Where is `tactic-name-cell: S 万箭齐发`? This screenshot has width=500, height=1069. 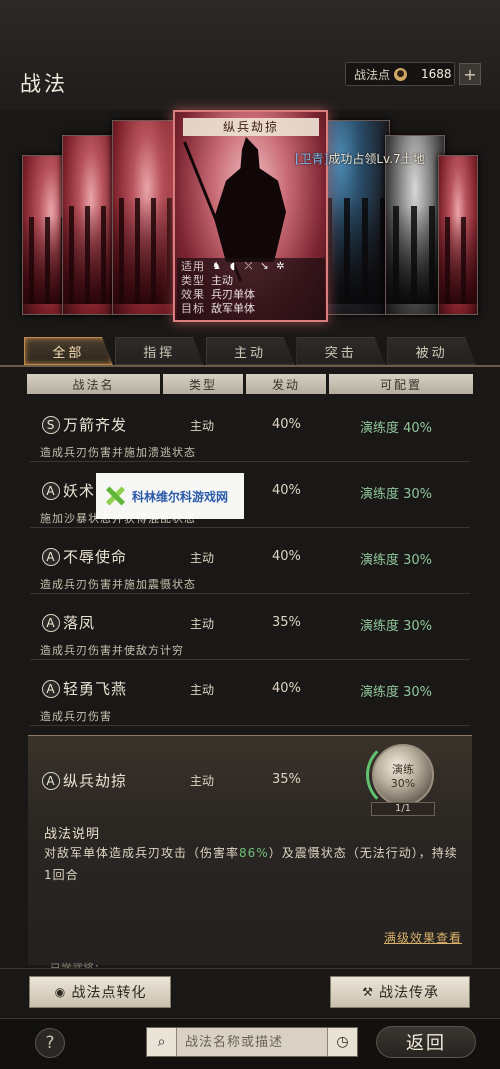
tactic-name-cell: S 万箭齐发 is located at coordinates (84, 424).